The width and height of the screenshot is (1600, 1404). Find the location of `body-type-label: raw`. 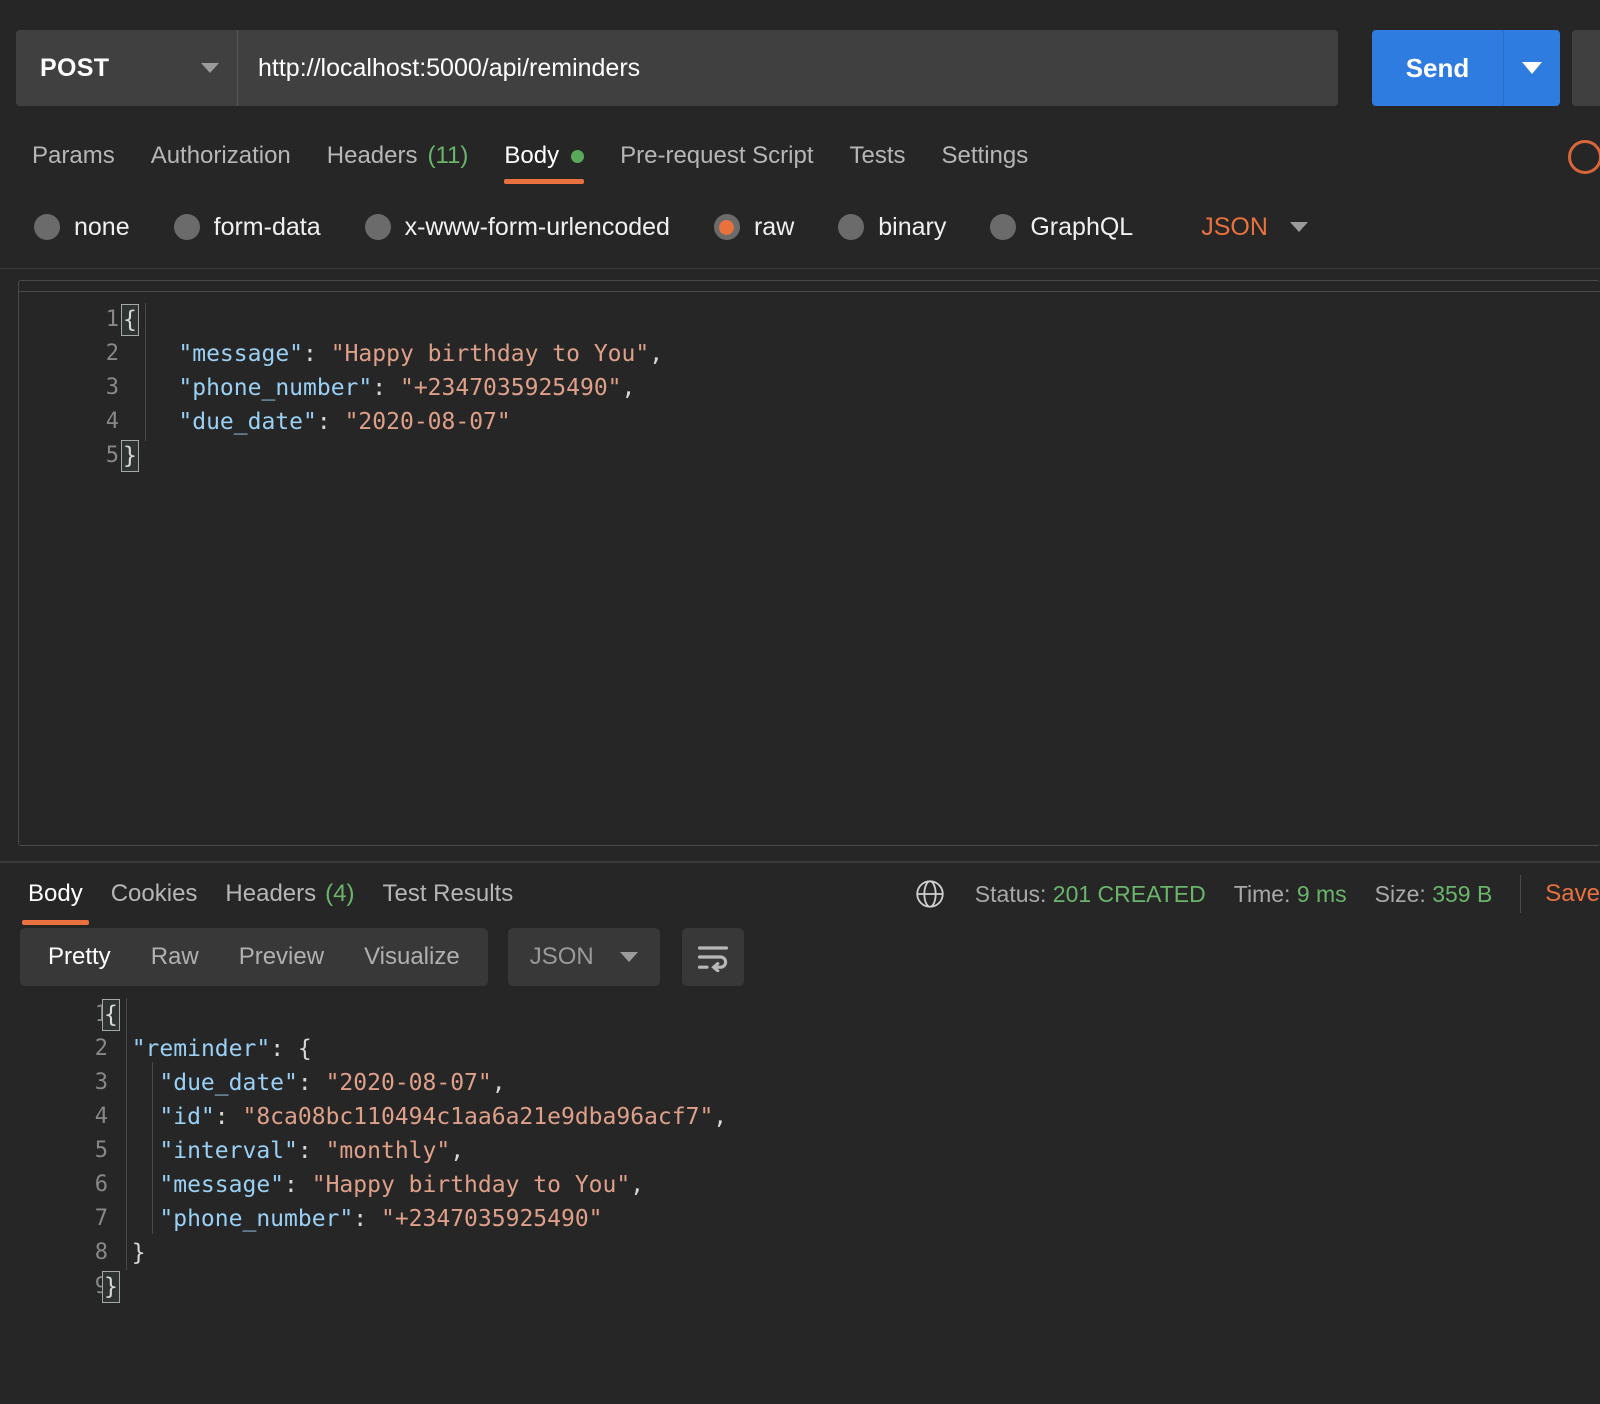

body-type-label: raw is located at coordinates (774, 226).